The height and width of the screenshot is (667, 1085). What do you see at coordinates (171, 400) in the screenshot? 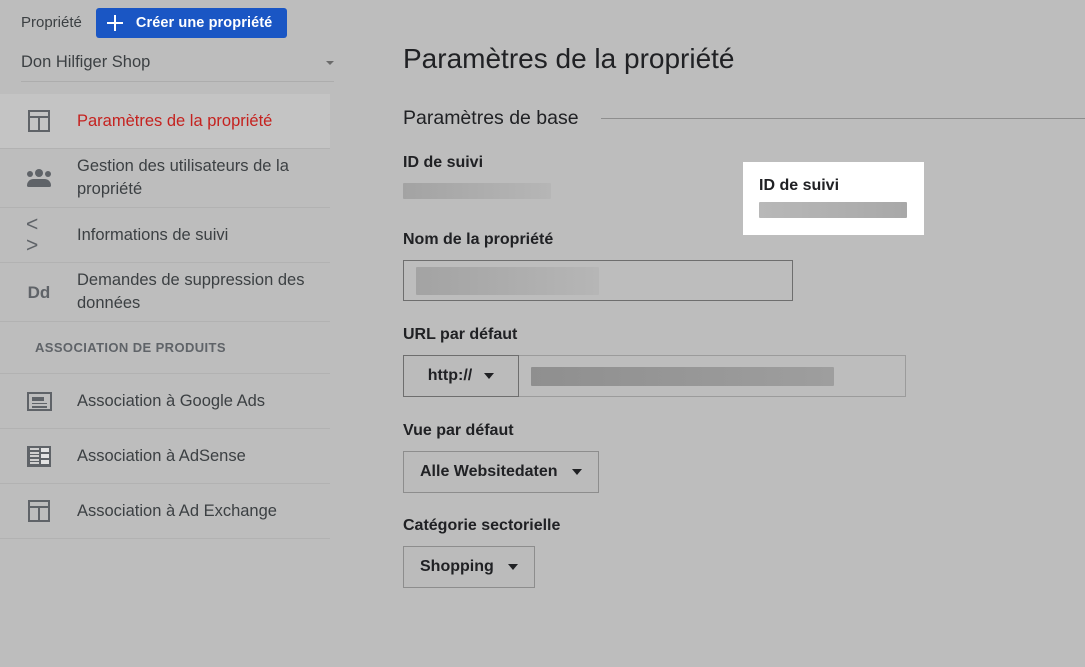
I see `sidebar-item-label: Association à Google Ads` at bounding box center [171, 400].